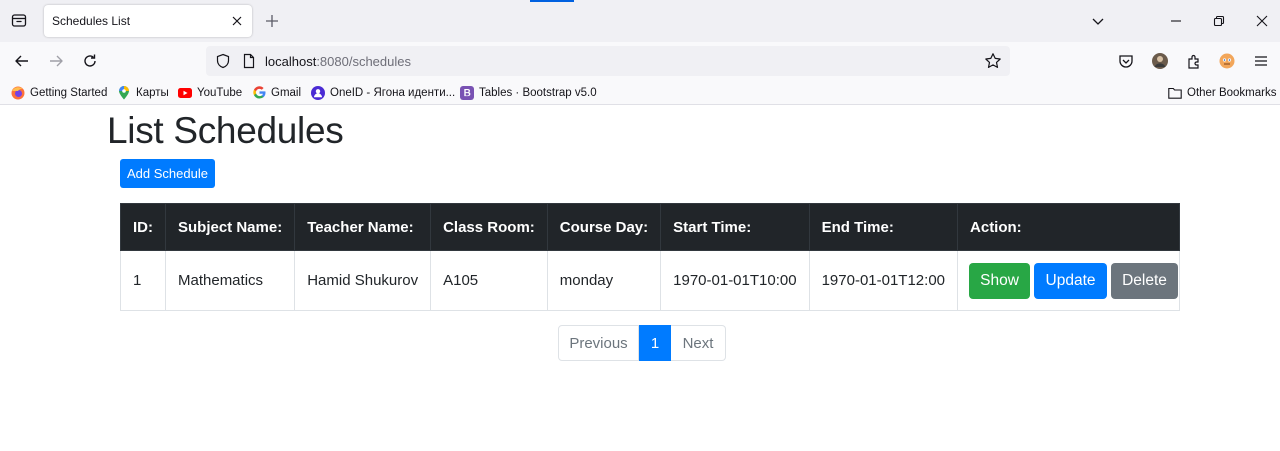 Image resolution: width=1280 pixels, height=451 pixels. I want to click on cell-day: monday, so click(604, 280).